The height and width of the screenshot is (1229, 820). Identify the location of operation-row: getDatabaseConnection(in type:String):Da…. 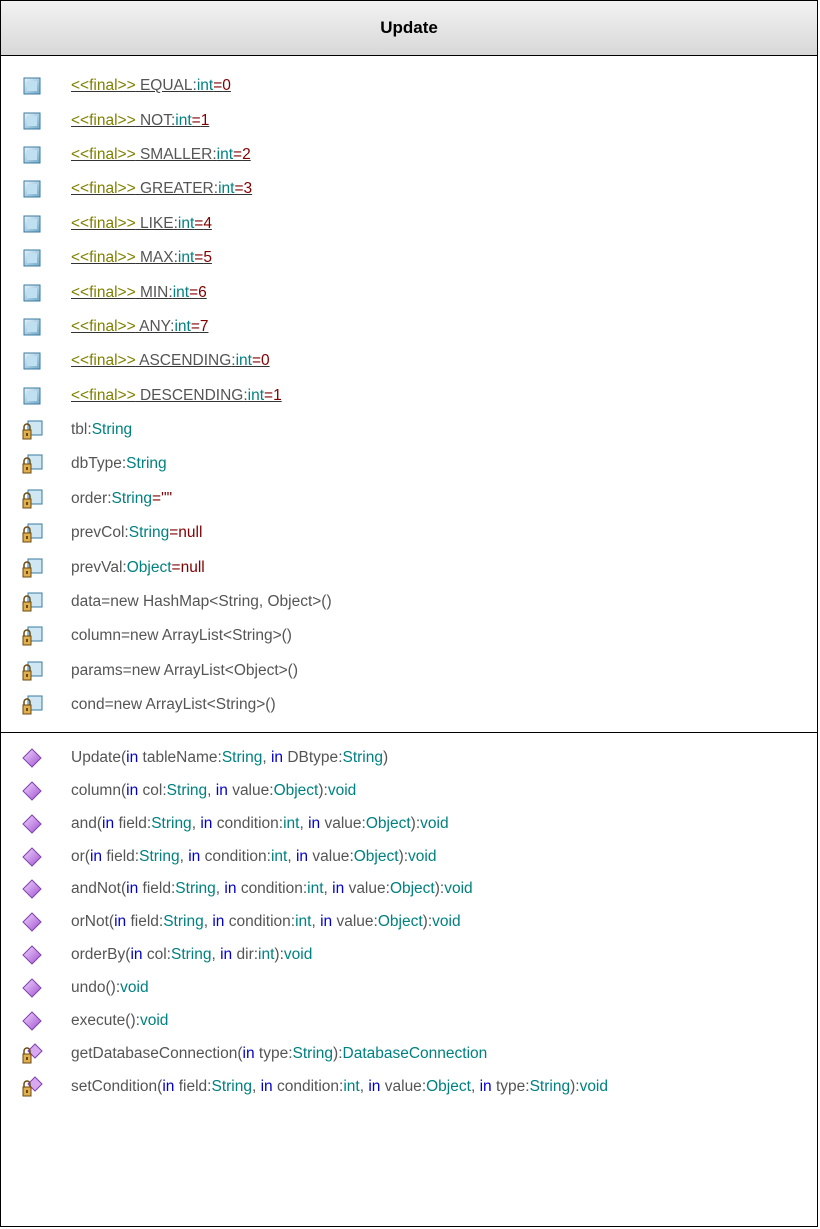
(409, 1053).